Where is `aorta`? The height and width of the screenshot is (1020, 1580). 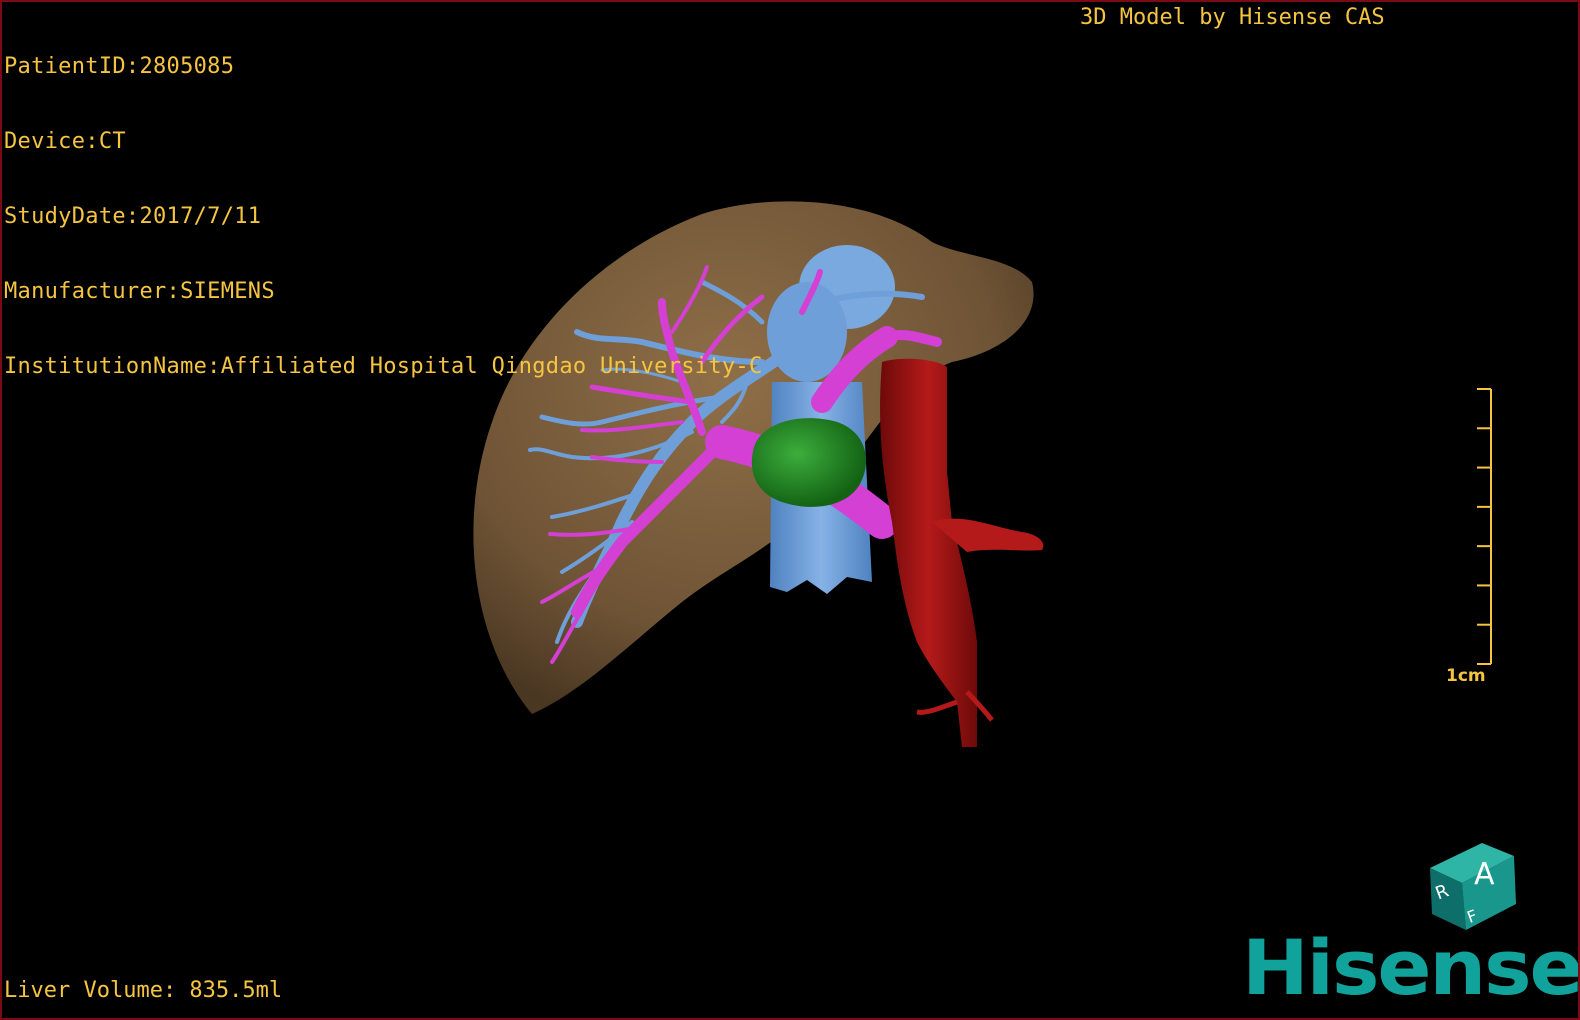 aorta is located at coordinates (928, 552).